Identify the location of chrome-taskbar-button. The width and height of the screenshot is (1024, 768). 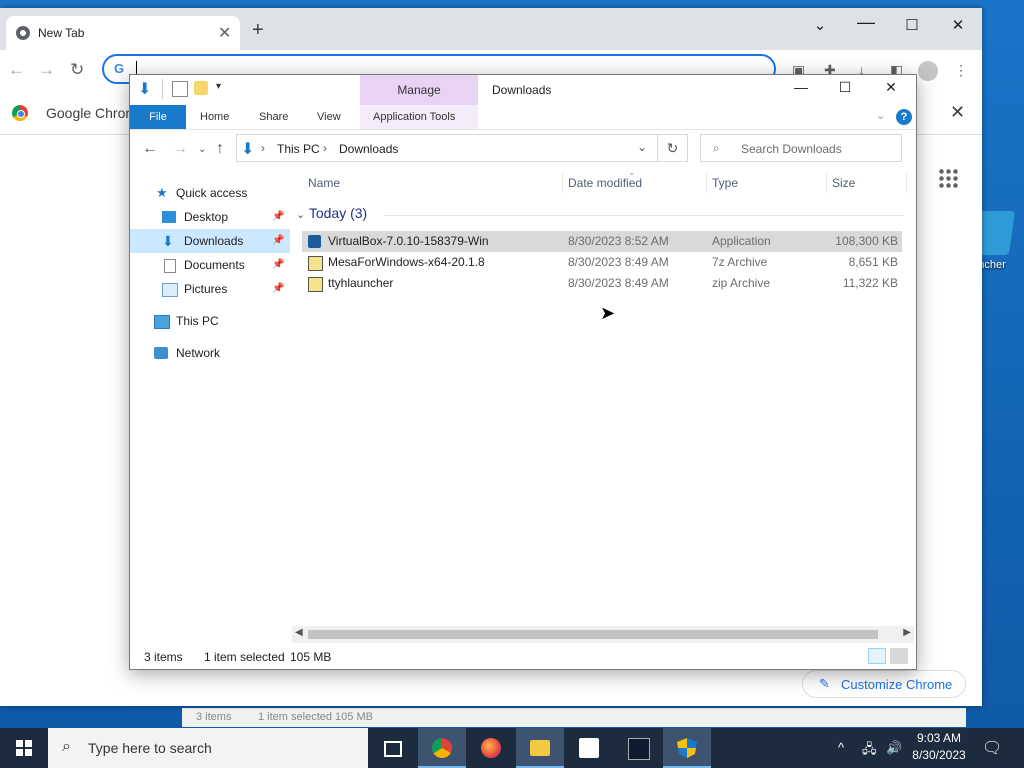
(442, 748).